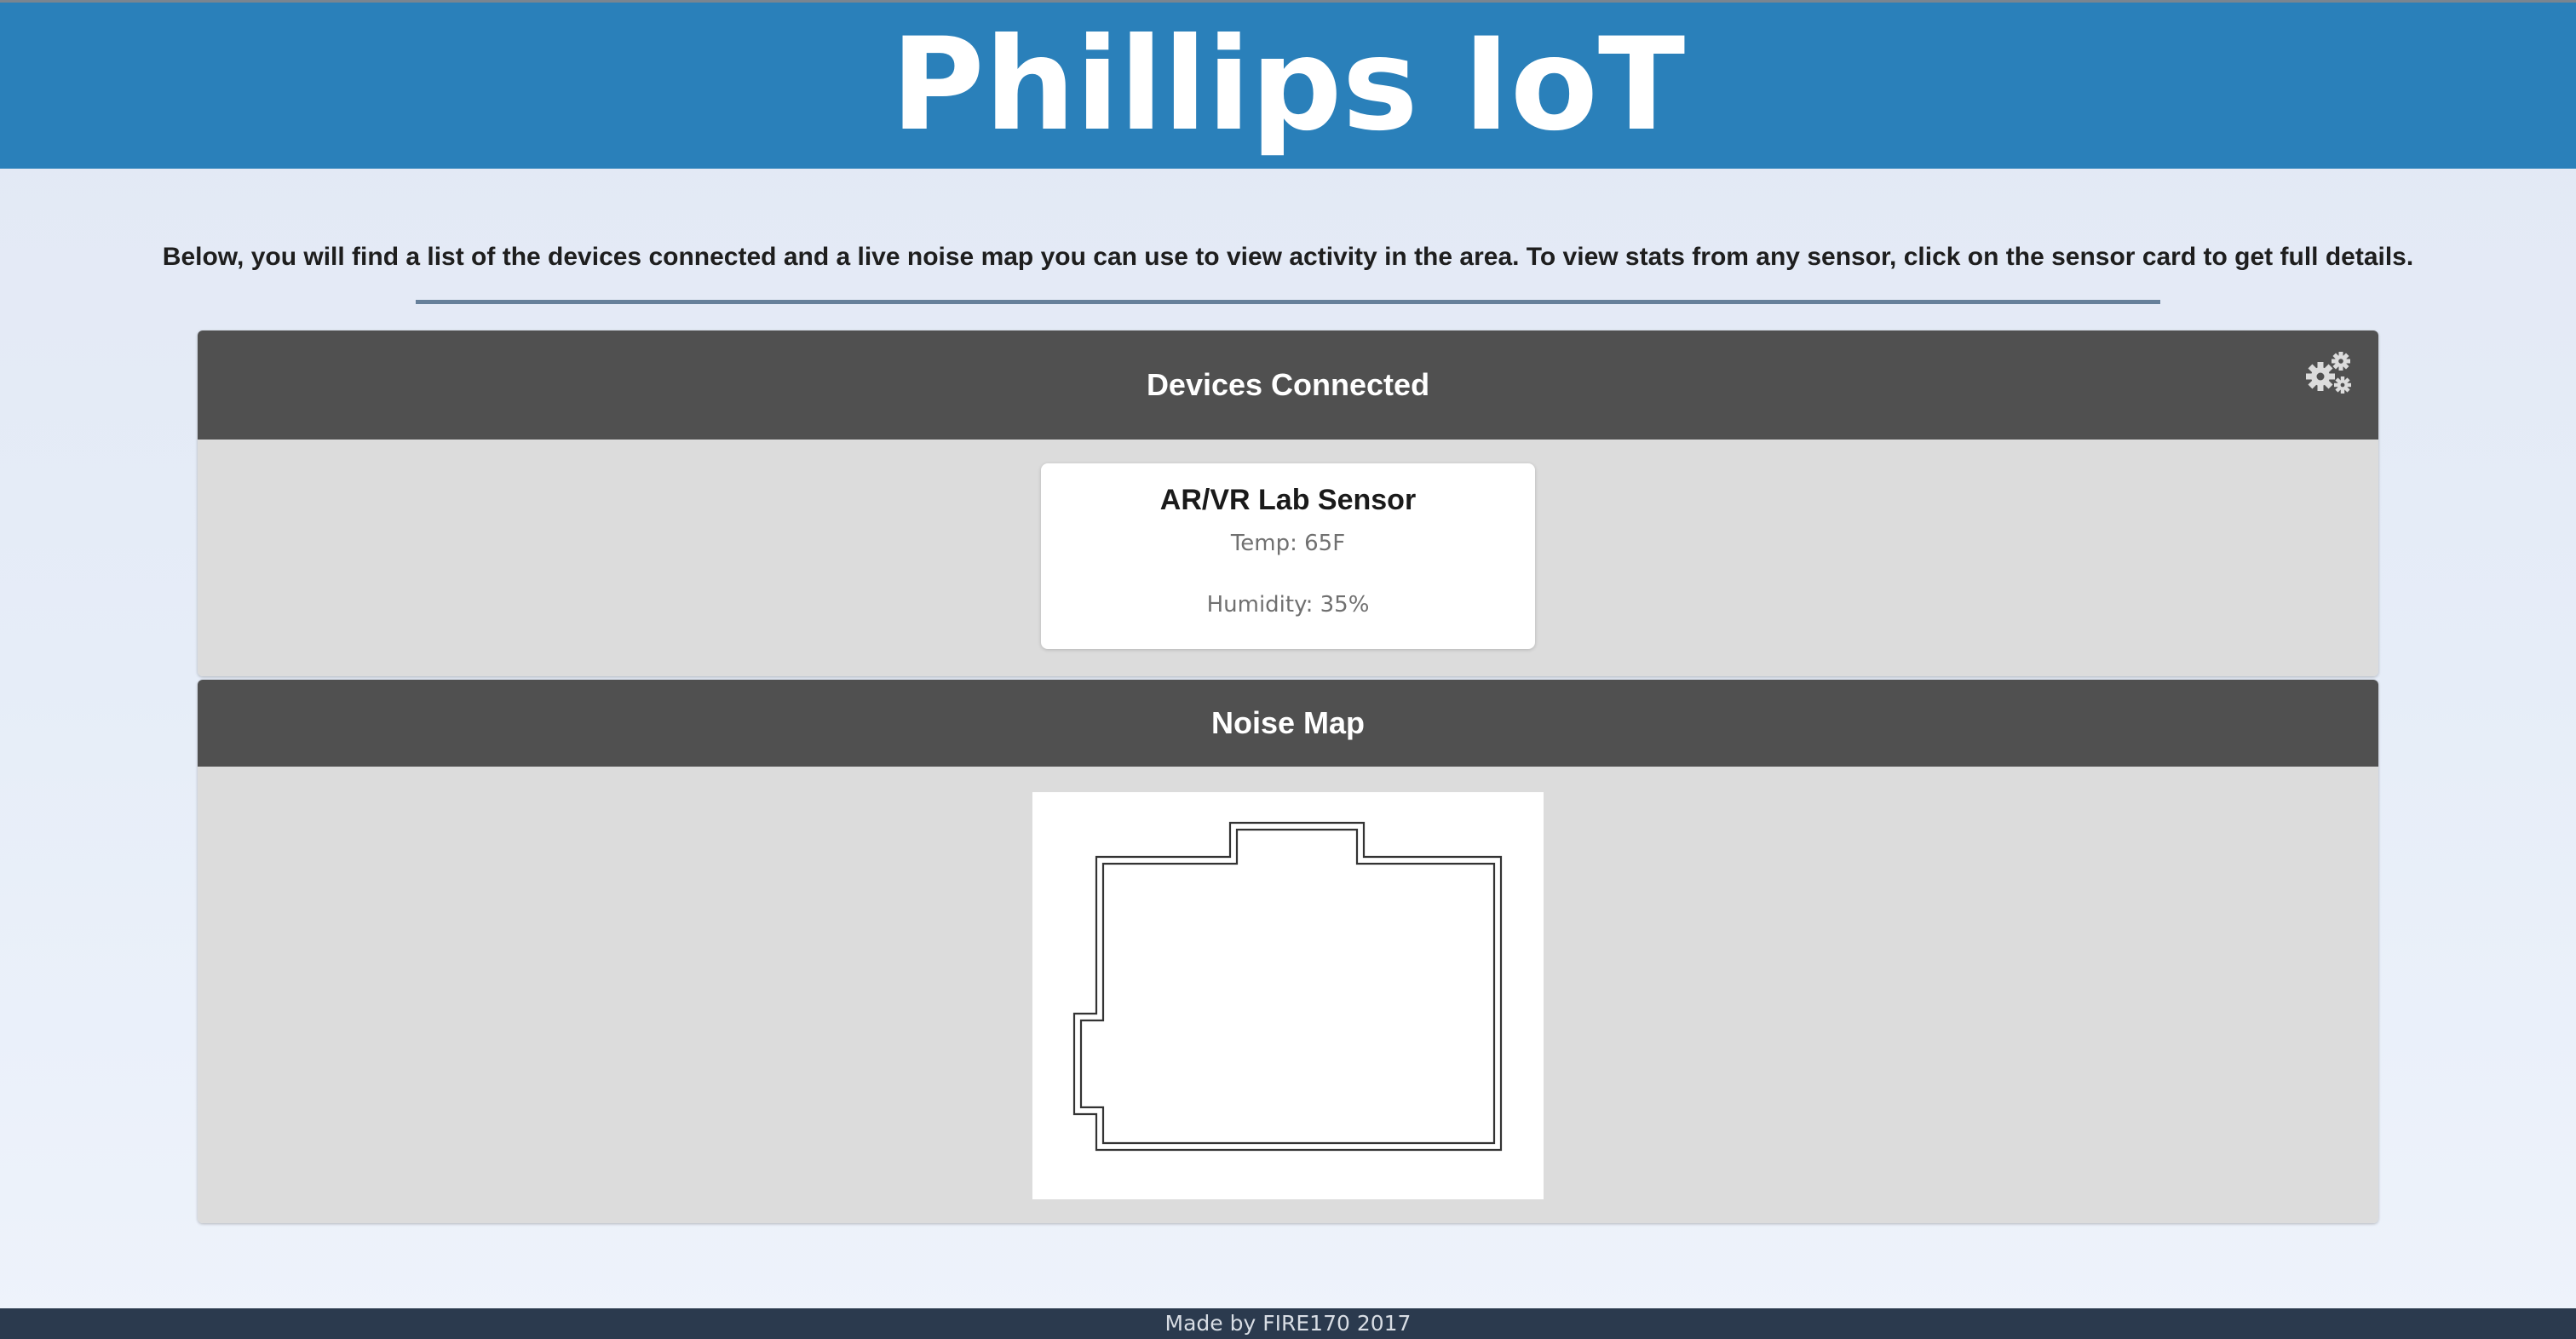  I want to click on sensor-card-arvr-lab: AR/VR Lab Sensor Temp: 65F Humidity: 35%, so click(1288, 556).